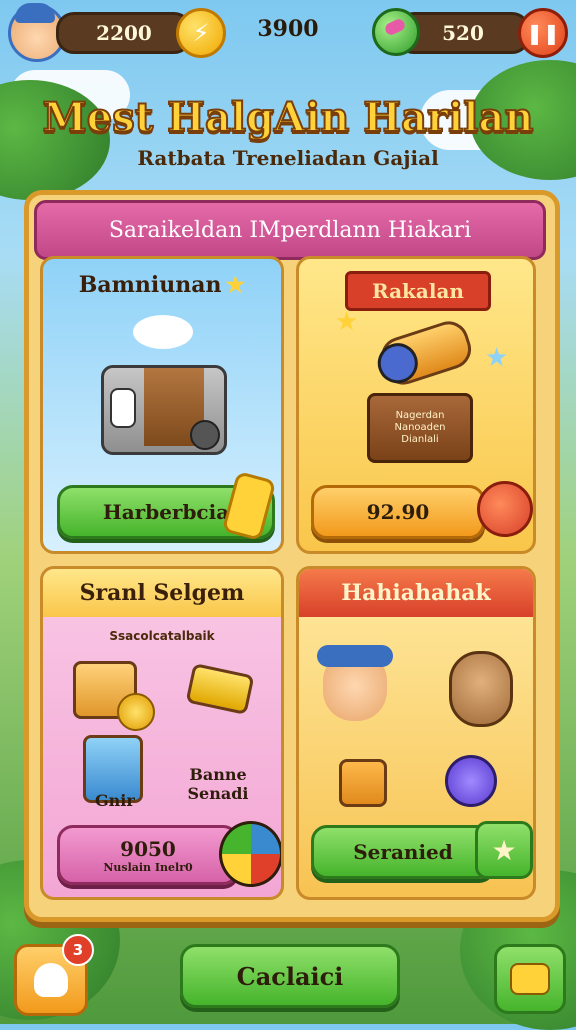 This screenshot has width=576, height=1030. I want to click on chest-icon, so click(164, 410).